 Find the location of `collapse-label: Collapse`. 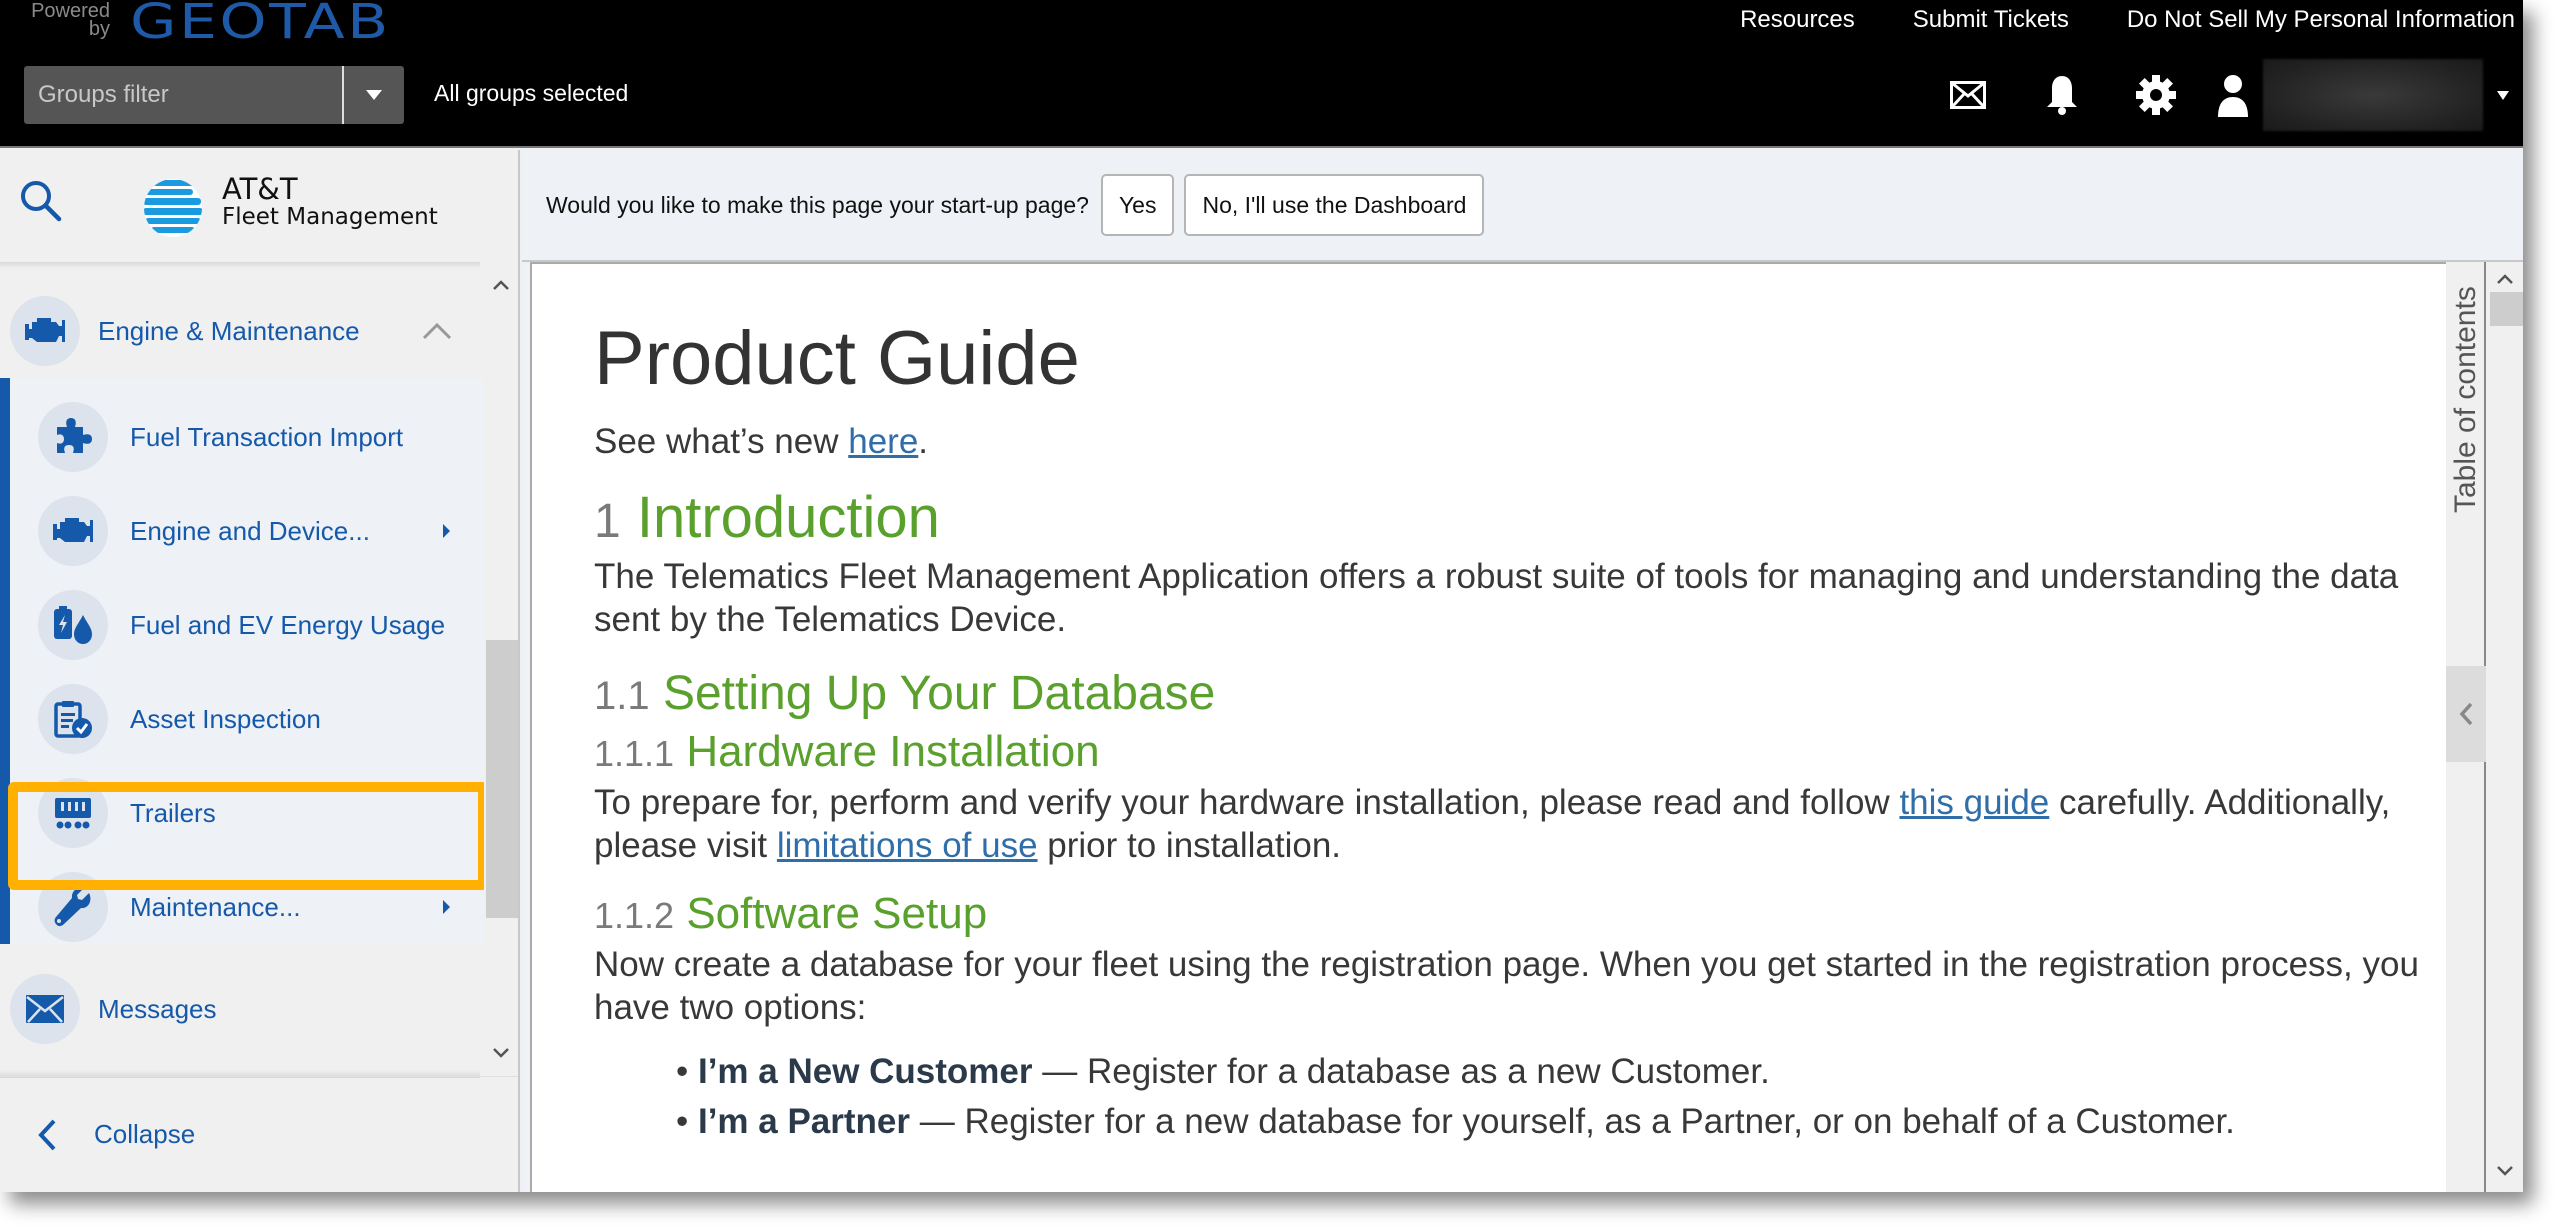

collapse-label: Collapse is located at coordinates (145, 1134).